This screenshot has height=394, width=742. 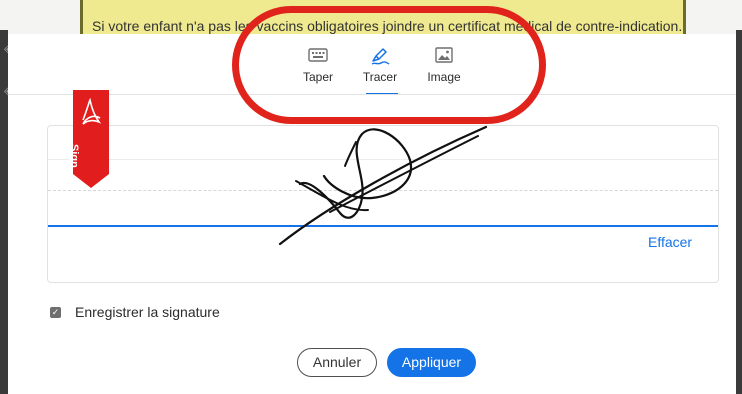 I want to click on tabs-divider, so click(x=372, y=94).